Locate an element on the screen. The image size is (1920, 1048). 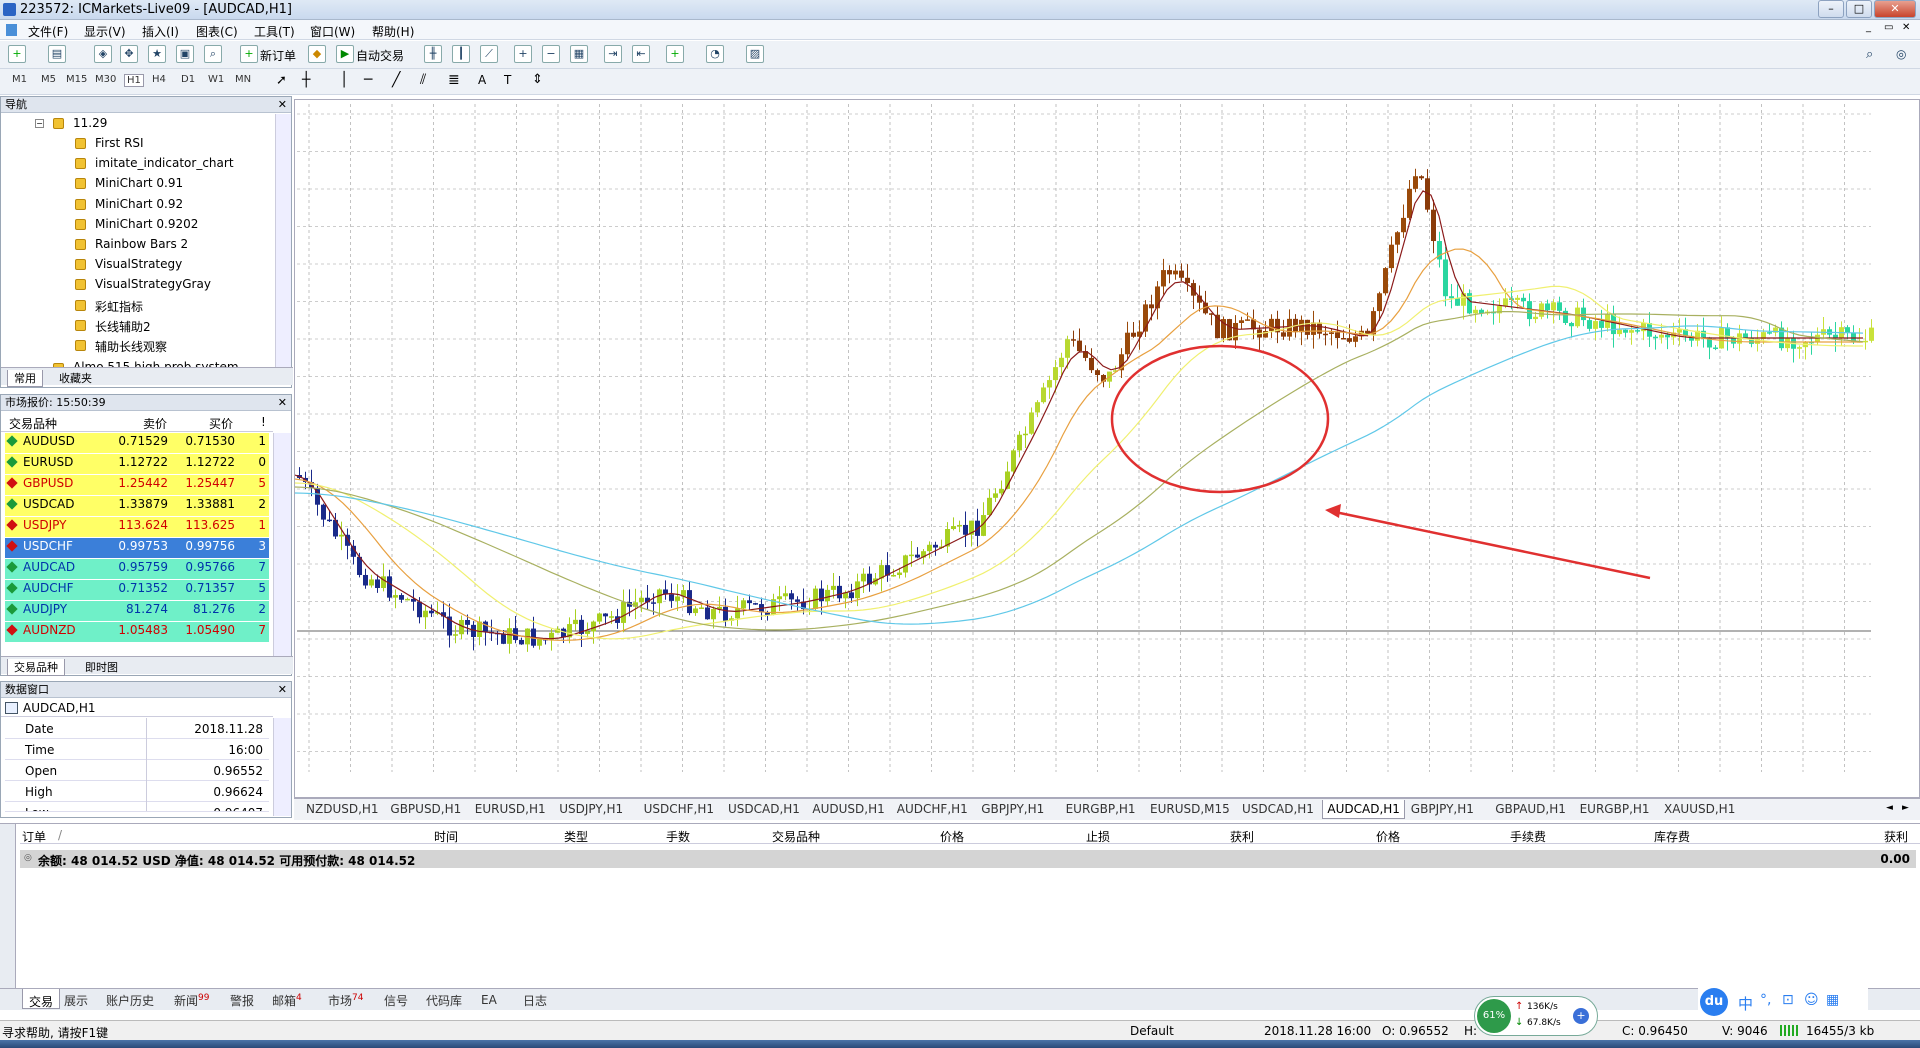
col-ask: 买价 is located at coordinates (221, 423).